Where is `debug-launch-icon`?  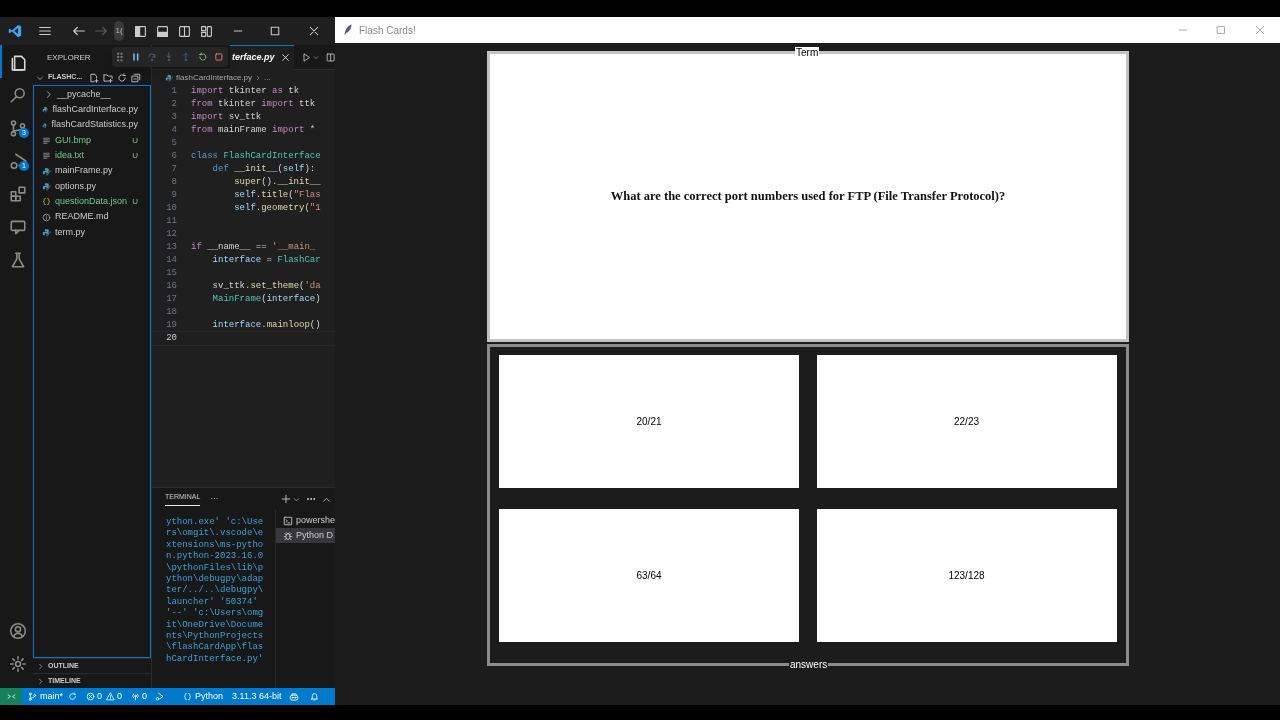 debug-launch-icon is located at coordinates (160, 696).